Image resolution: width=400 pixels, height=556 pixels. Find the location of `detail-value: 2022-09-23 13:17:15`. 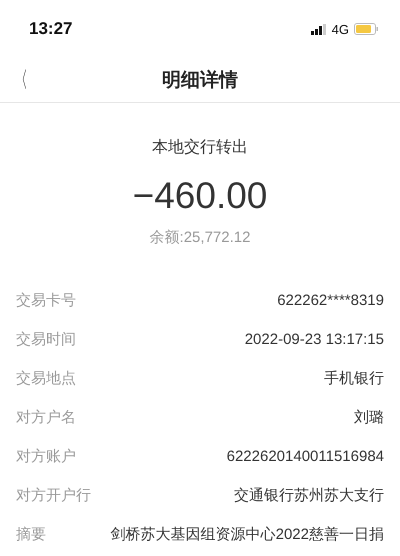

detail-value: 2022-09-23 13:17:15 is located at coordinates (314, 339).